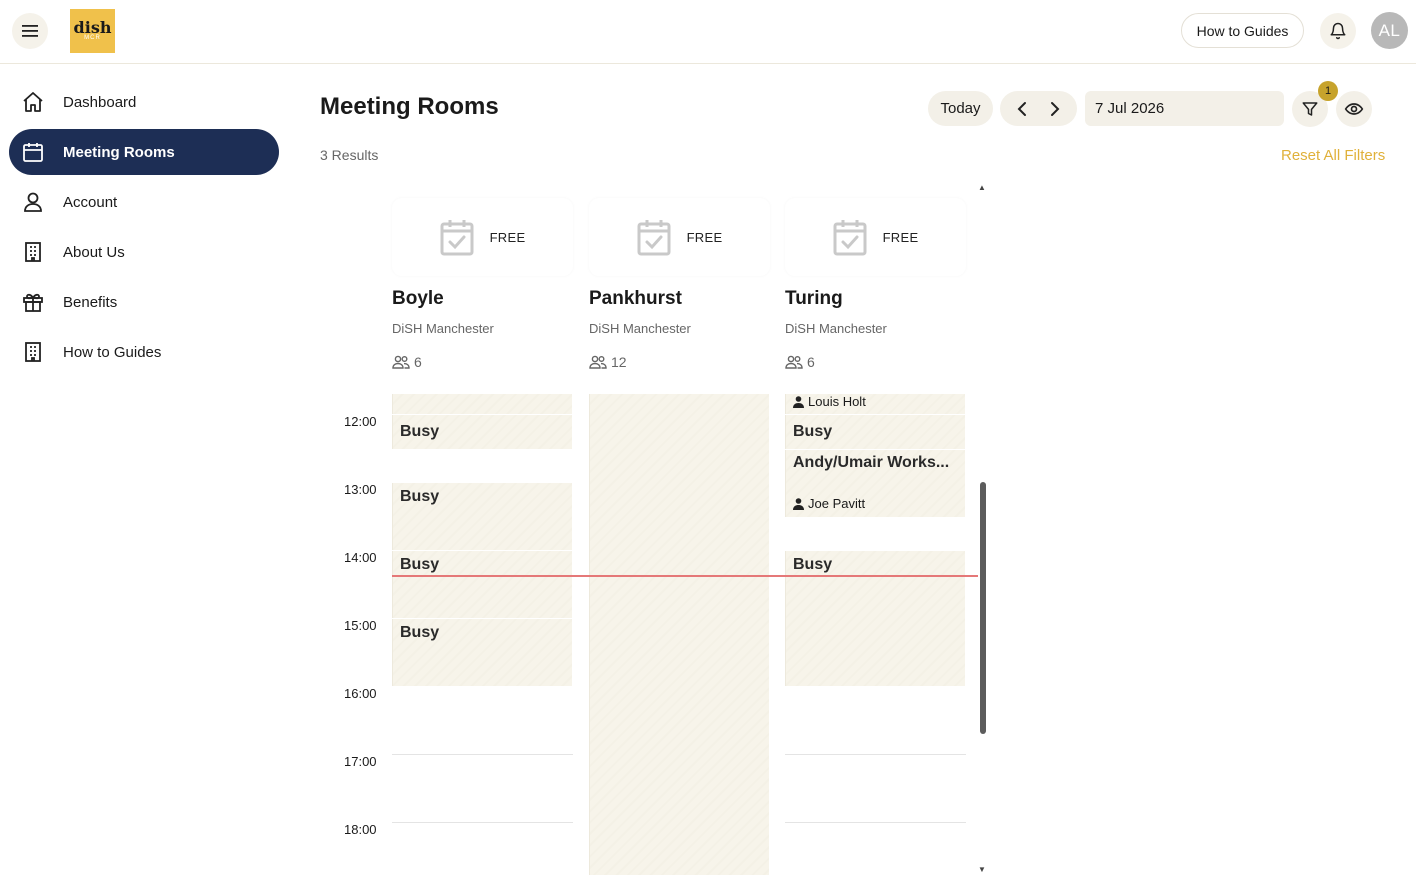 The height and width of the screenshot is (896, 1416). What do you see at coordinates (482, 404) in the screenshot?
I see `booking-block` at bounding box center [482, 404].